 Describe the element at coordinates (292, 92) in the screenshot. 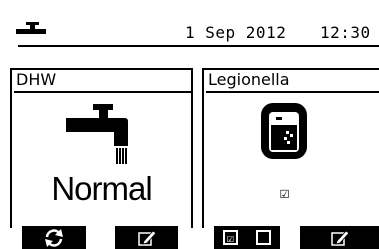

I see `legionella-title-divider` at that location.